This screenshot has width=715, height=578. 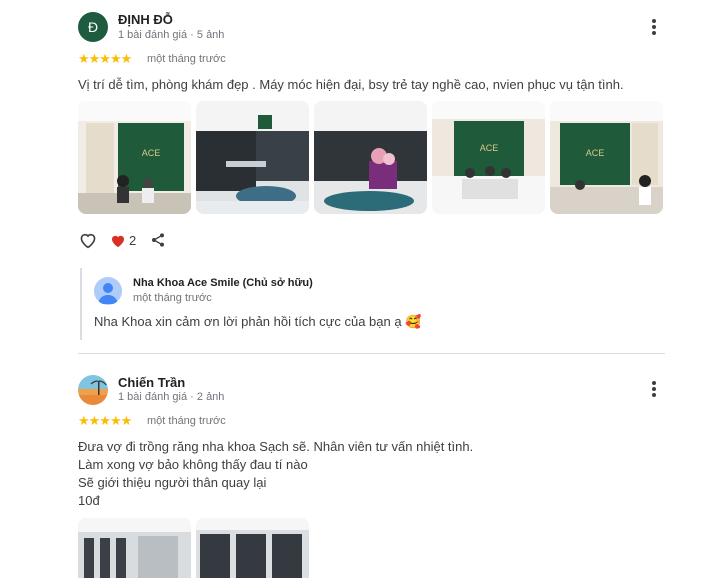 What do you see at coordinates (133, 240) in the screenshot?
I see `like-count: 2` at bounding box center [133, 240].